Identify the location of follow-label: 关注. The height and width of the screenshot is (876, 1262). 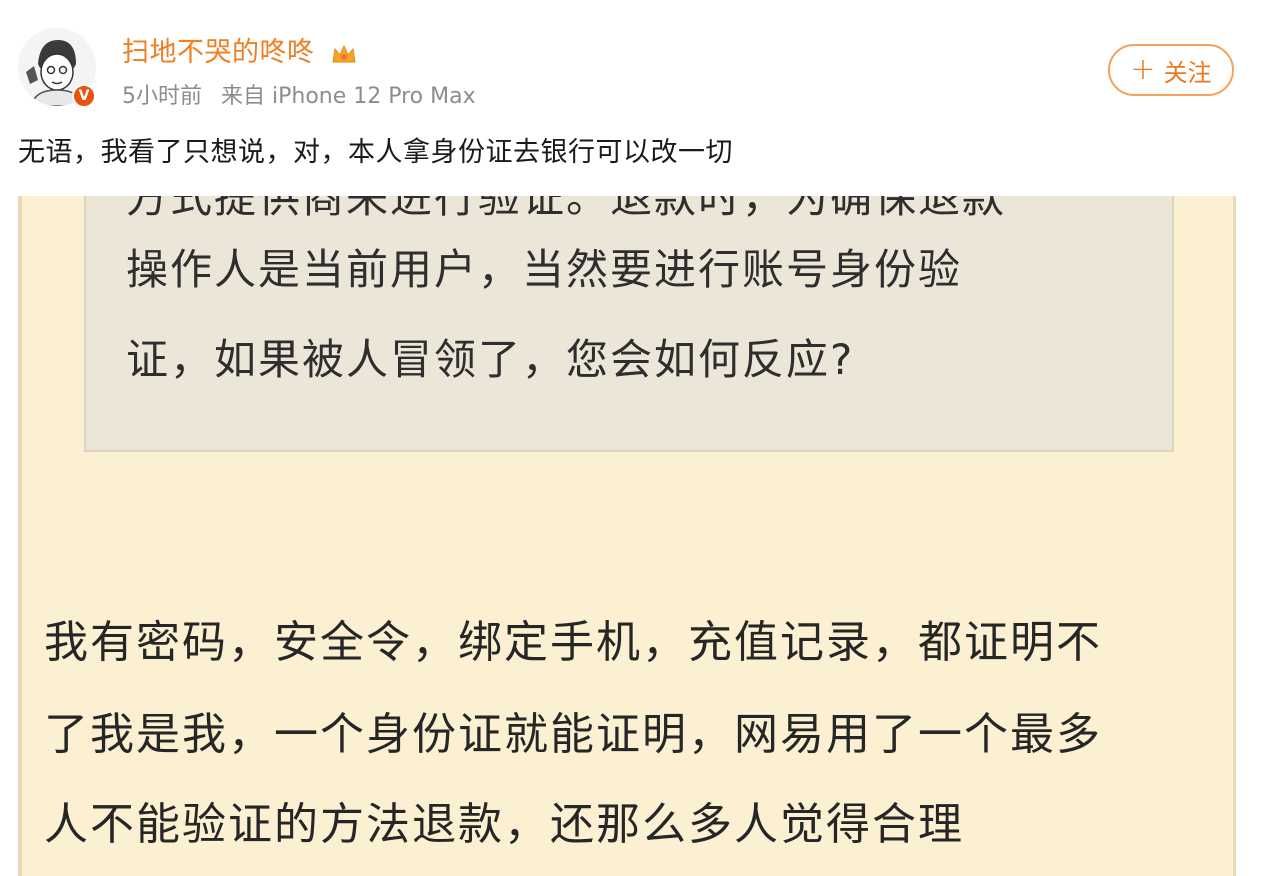
(1187, 72).